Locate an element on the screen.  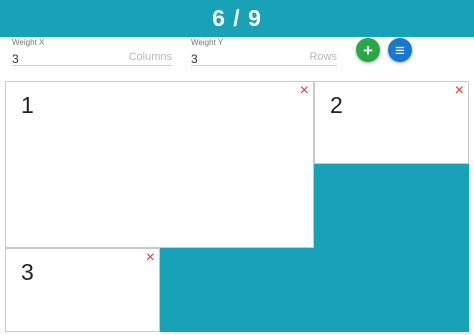
page-counter: 6 / 9 is located at coordinates (237, 18).